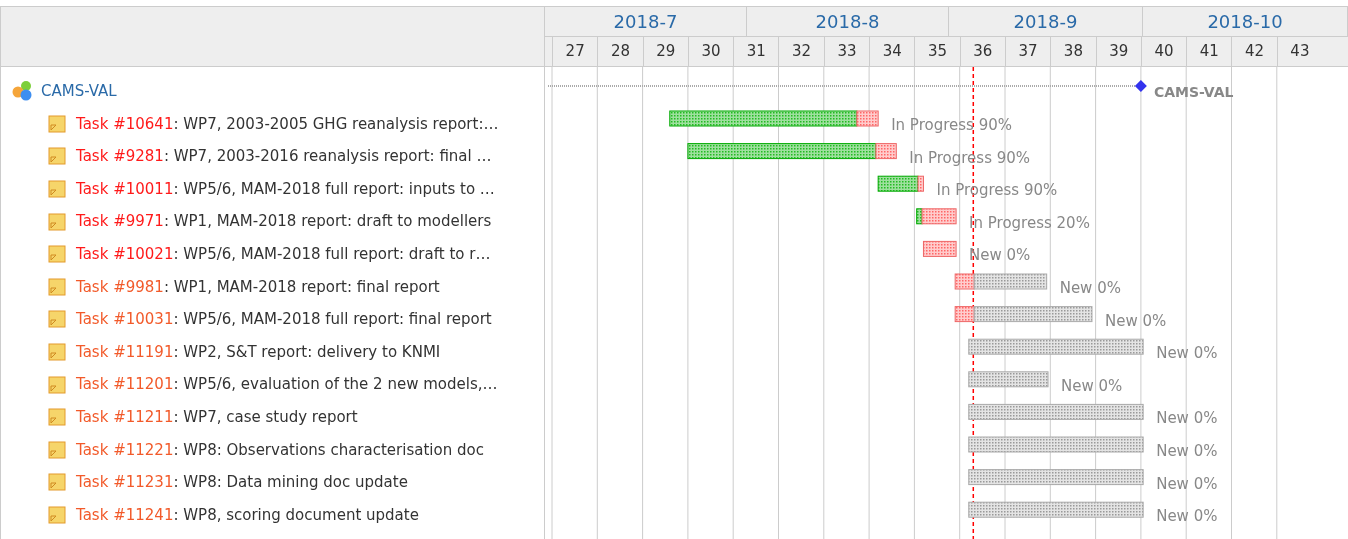 The image size is (1348, 539). What do you see at coordinates (296, 514) in the screenshot?
I see `task-title: : WP8, scoring document update` at bounding box center [296, 514].